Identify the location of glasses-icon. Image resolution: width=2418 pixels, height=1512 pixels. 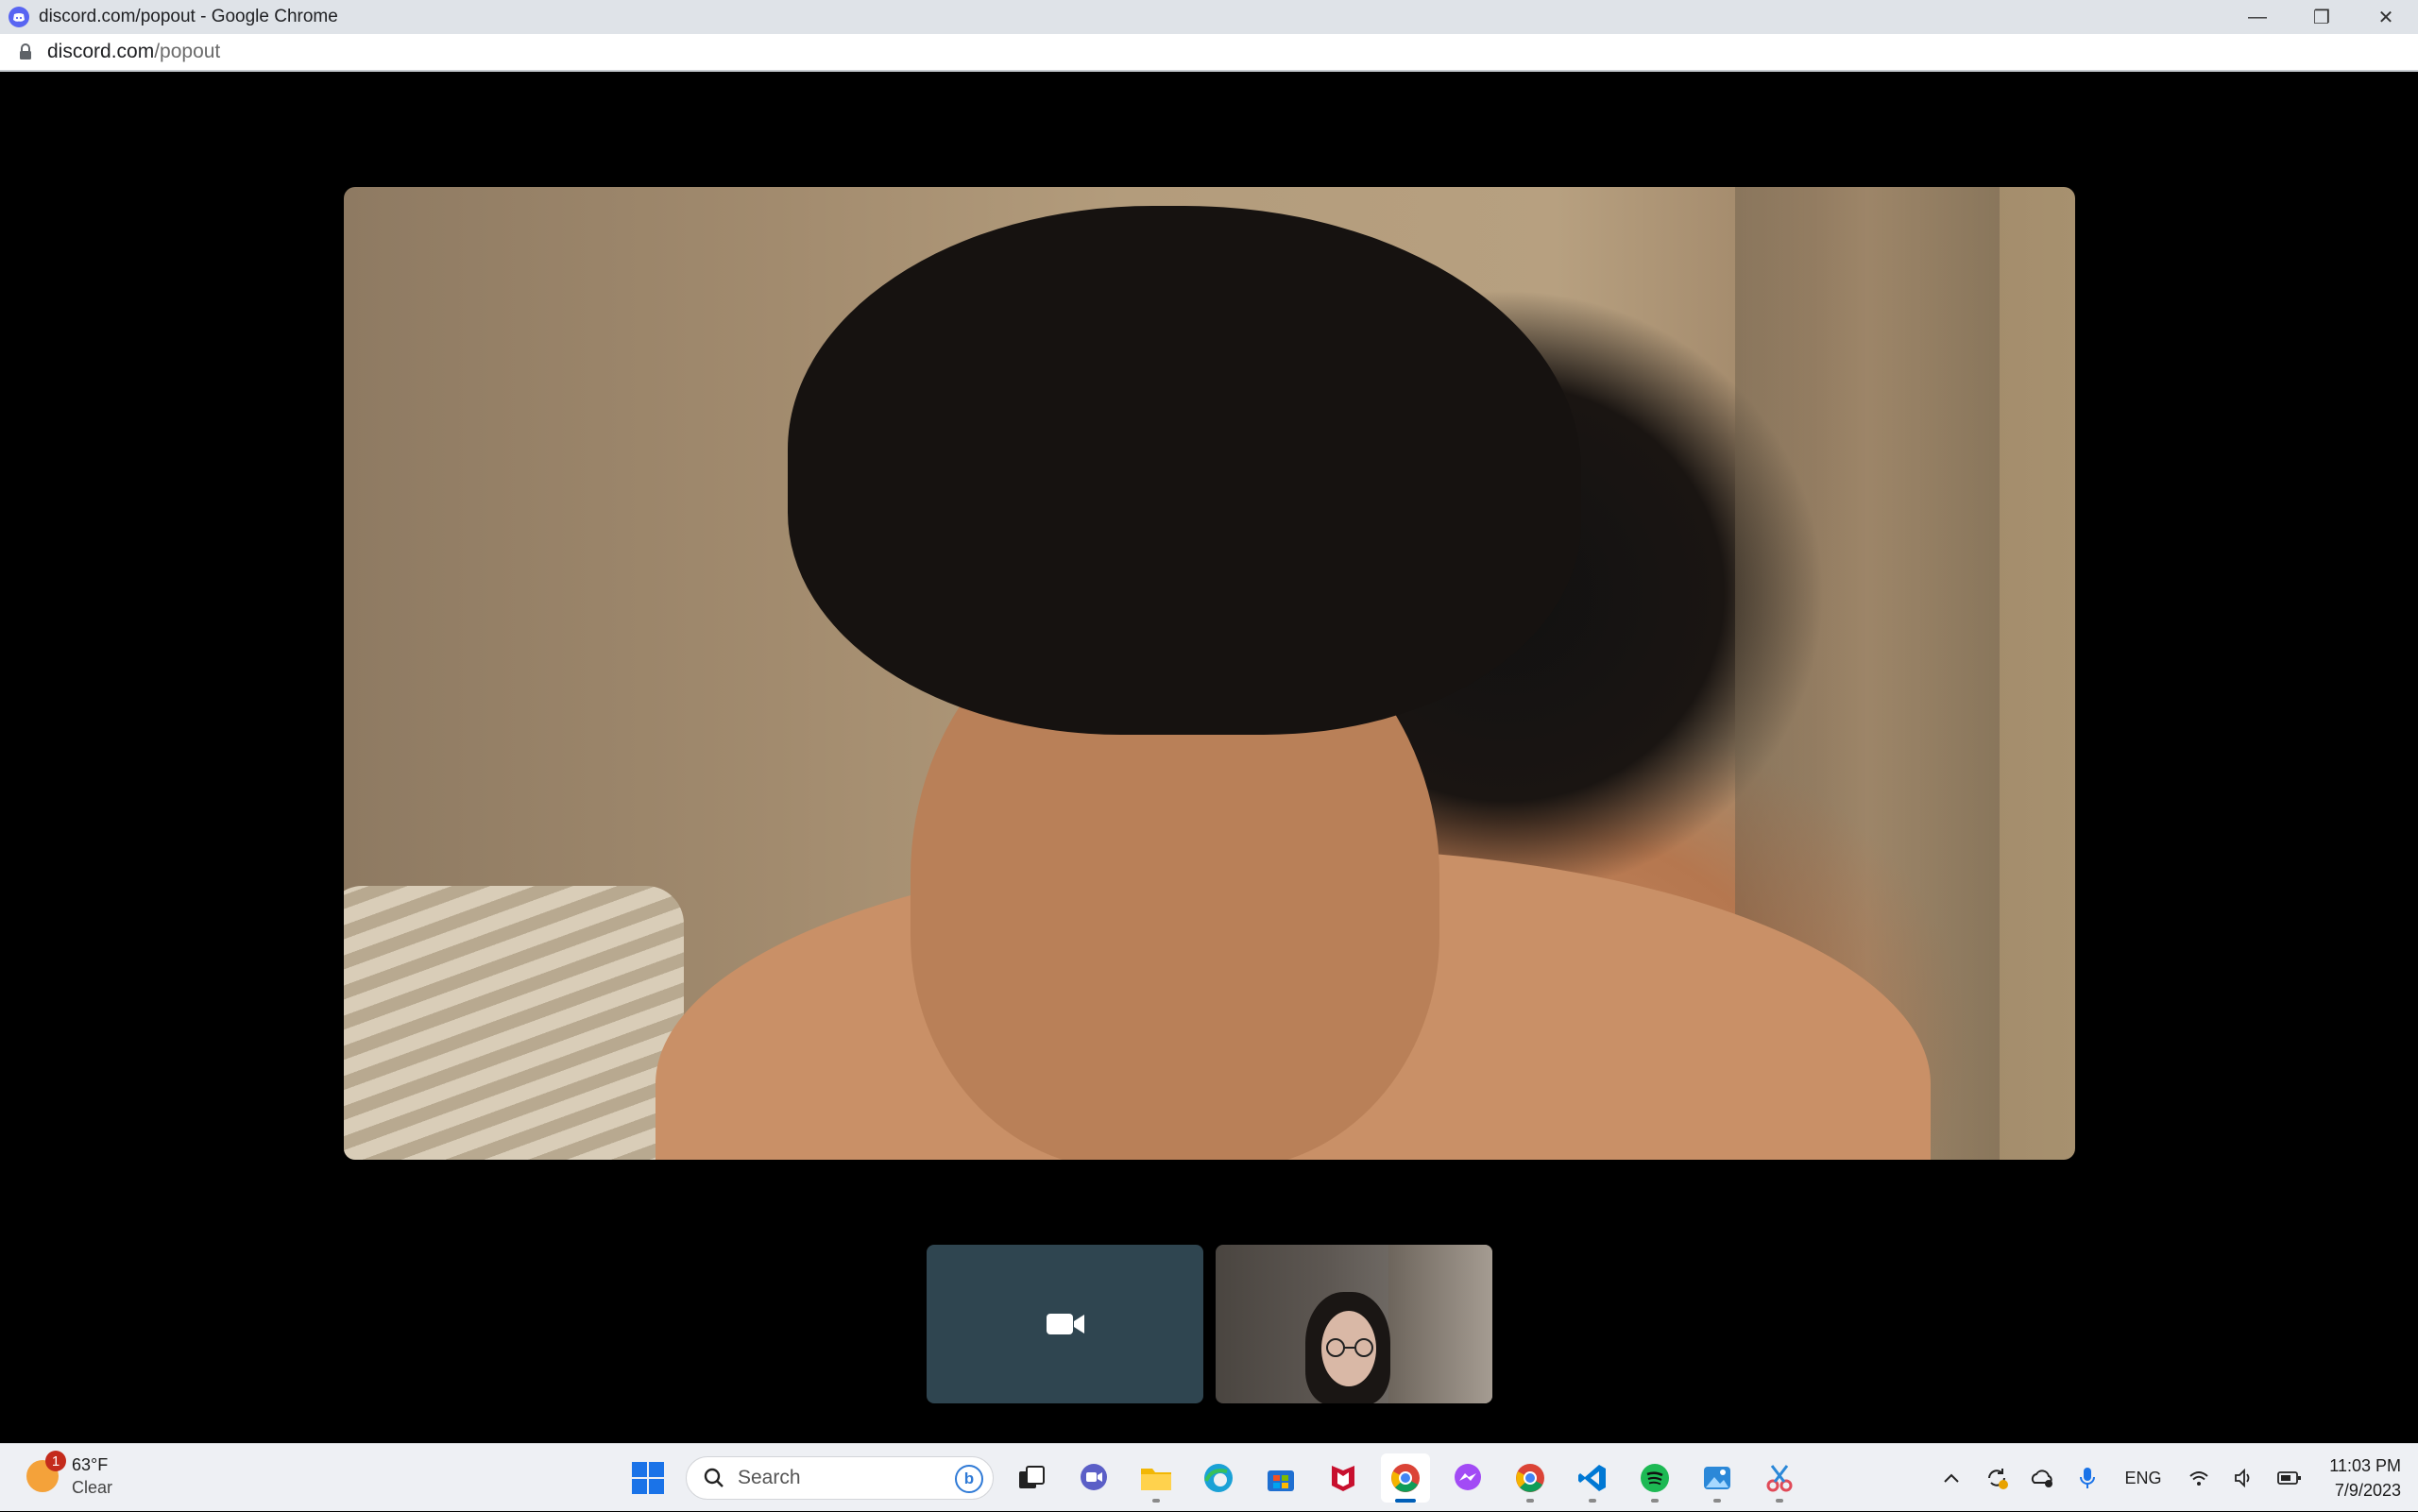
(1349, 1347).